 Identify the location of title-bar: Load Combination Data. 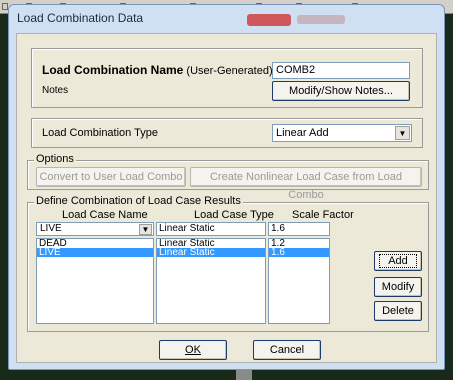
(226, 19).